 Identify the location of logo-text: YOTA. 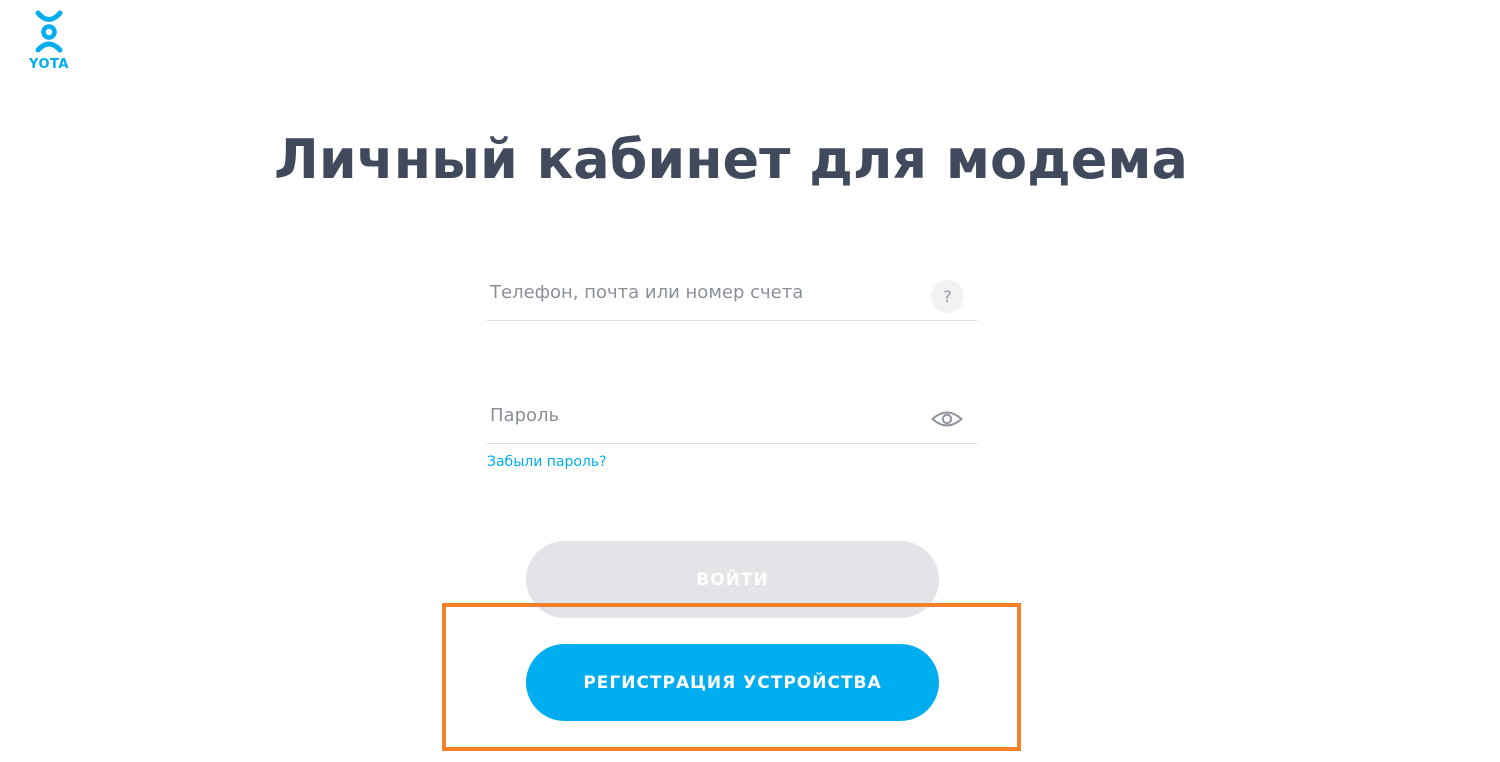
(49, 64).